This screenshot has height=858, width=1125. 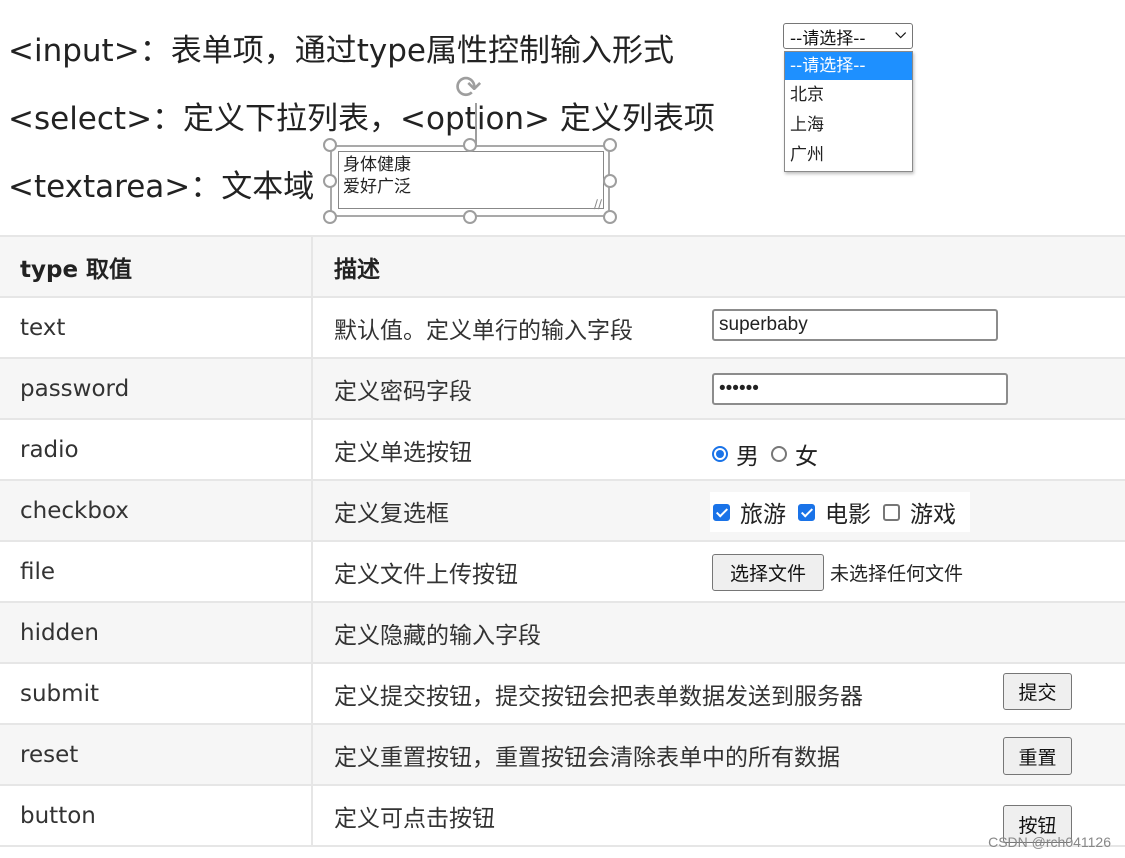 I want to click on table-header-row: type 取值 描述, so click(x=562, y=267).